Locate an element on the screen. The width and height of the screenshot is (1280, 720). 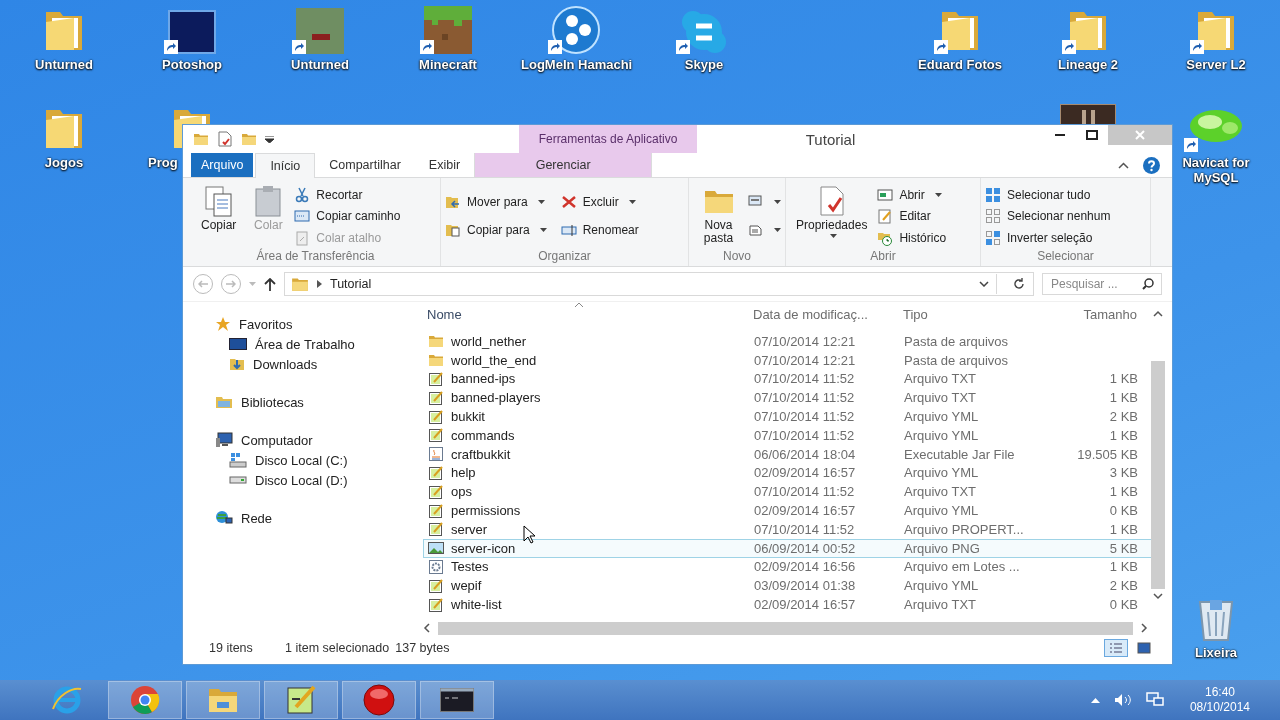
details-view-icon is located at coordinates (1116, 648).